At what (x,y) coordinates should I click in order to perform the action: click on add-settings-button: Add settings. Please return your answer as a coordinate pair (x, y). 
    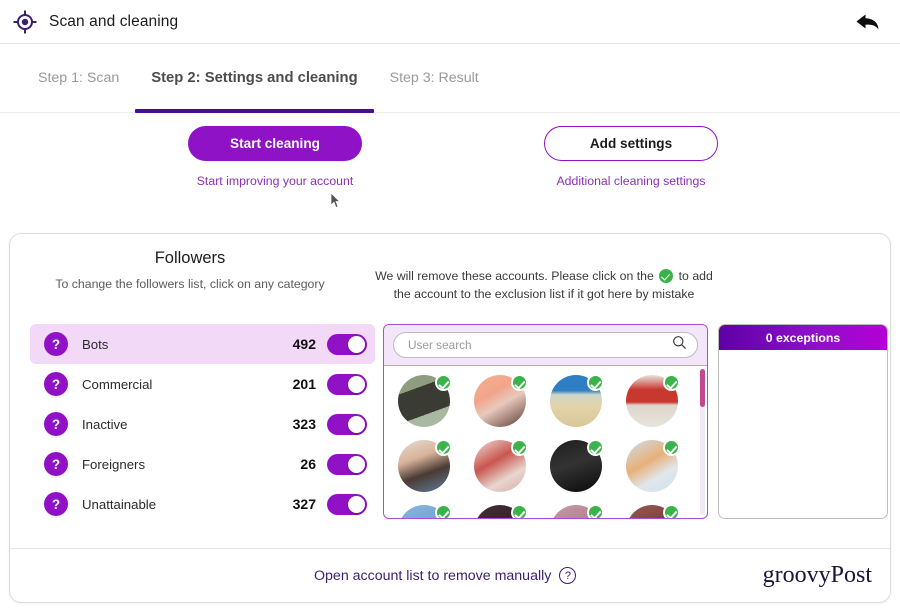
    Looking at the image, I should click on (631, 143).